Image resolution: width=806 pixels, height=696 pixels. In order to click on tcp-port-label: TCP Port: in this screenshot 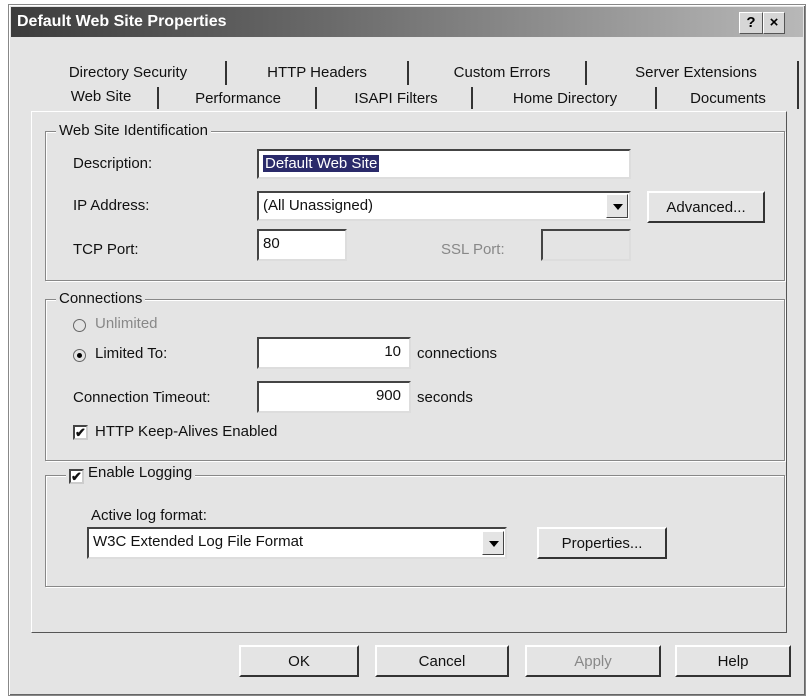, I will do `click(106, 249)`.